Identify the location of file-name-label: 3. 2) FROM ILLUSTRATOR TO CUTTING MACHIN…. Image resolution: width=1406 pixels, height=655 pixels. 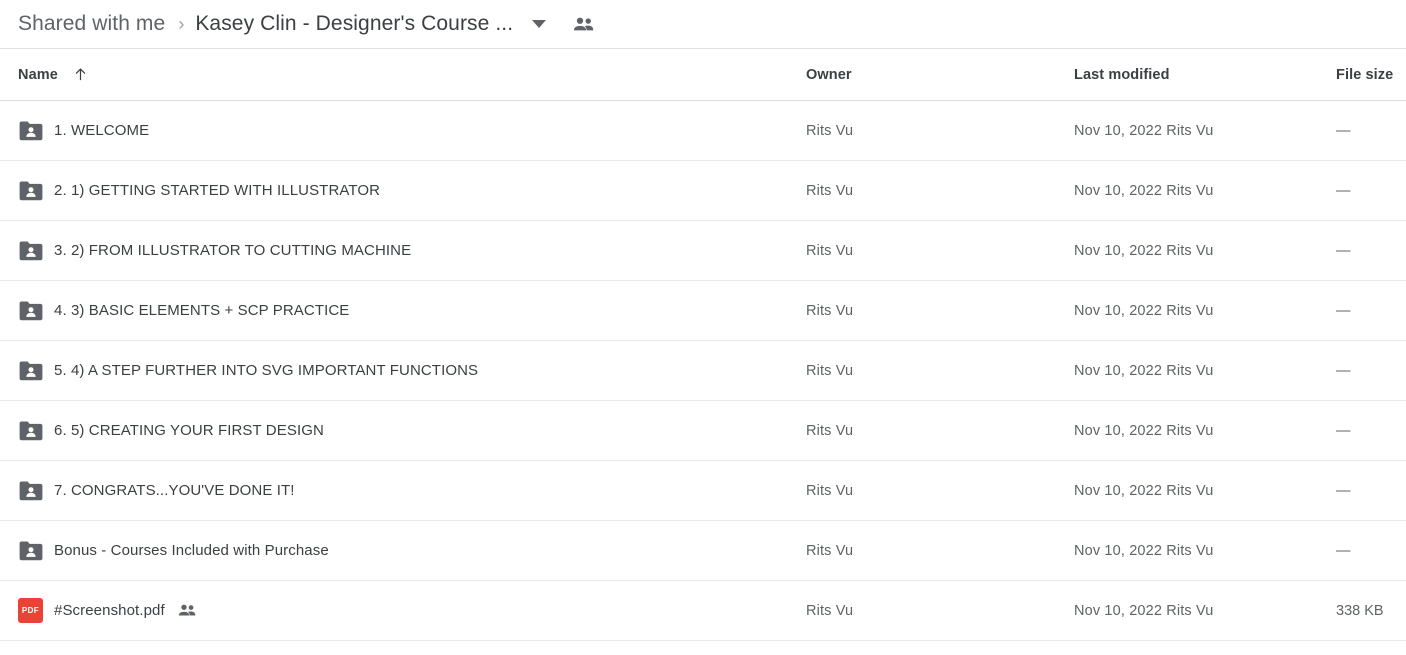
(233, 250).